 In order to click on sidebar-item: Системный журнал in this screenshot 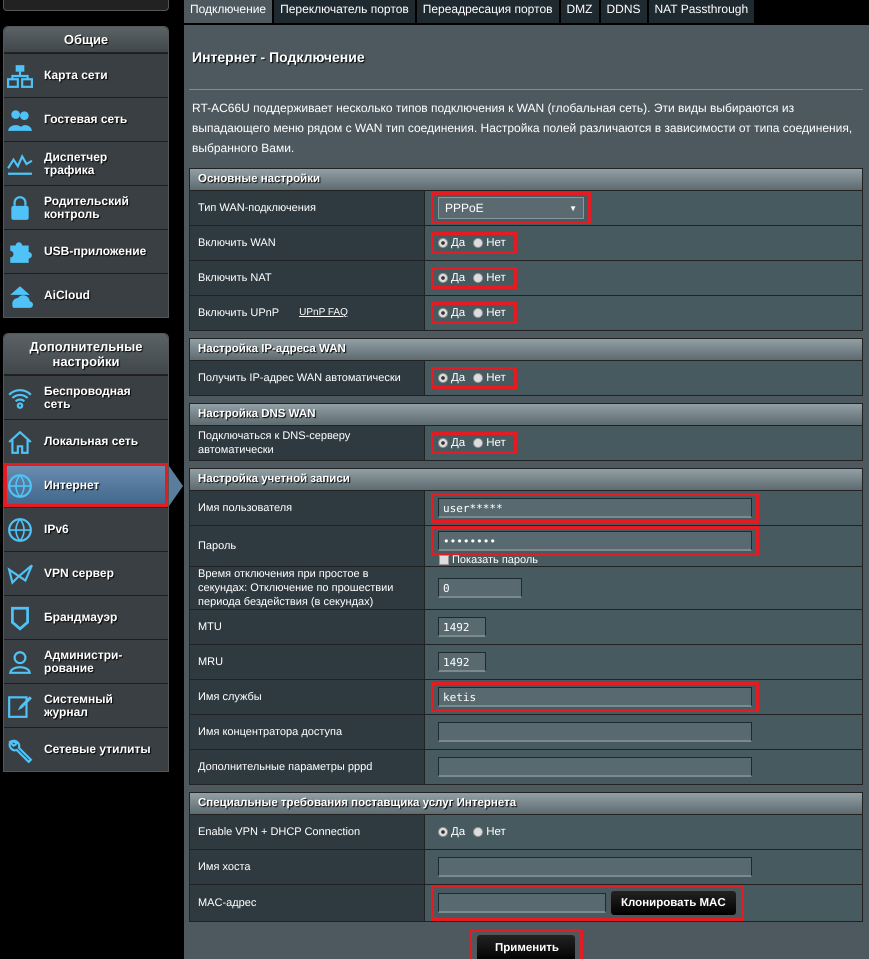, I will do `click(86, 705)`.